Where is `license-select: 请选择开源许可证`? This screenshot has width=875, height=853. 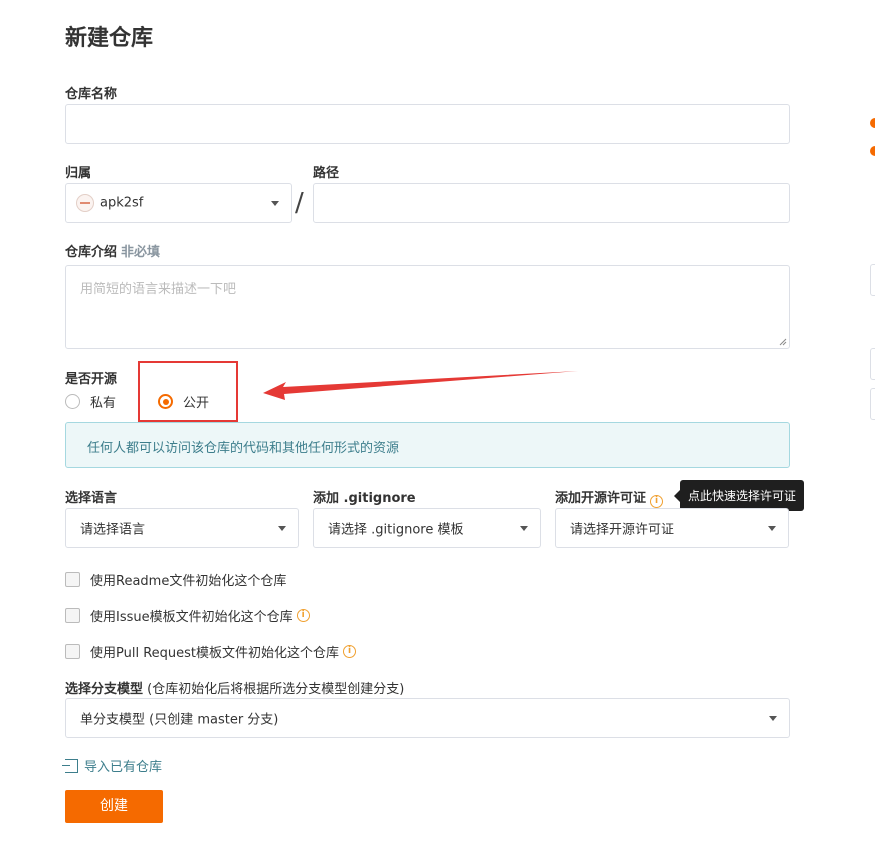
license-select: 请选择开源许可证 is located at coordinates (672, 528).